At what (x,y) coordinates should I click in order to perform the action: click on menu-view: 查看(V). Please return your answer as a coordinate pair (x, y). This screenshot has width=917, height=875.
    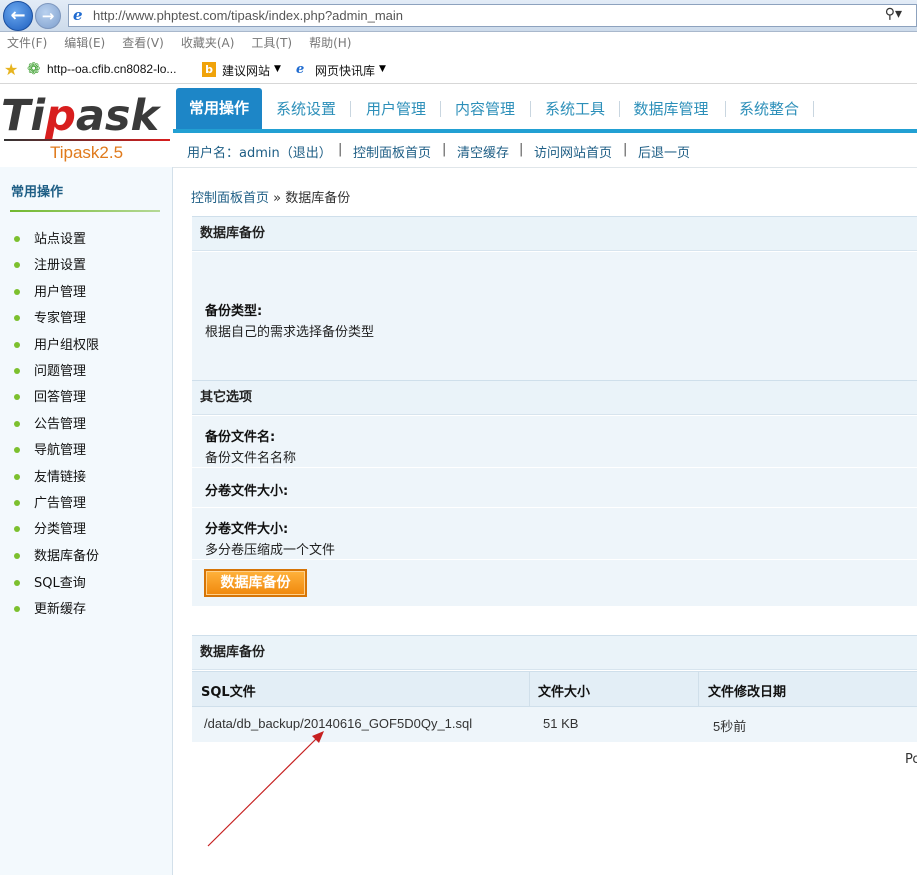
    Looking at the image, I should click on (143, 43).